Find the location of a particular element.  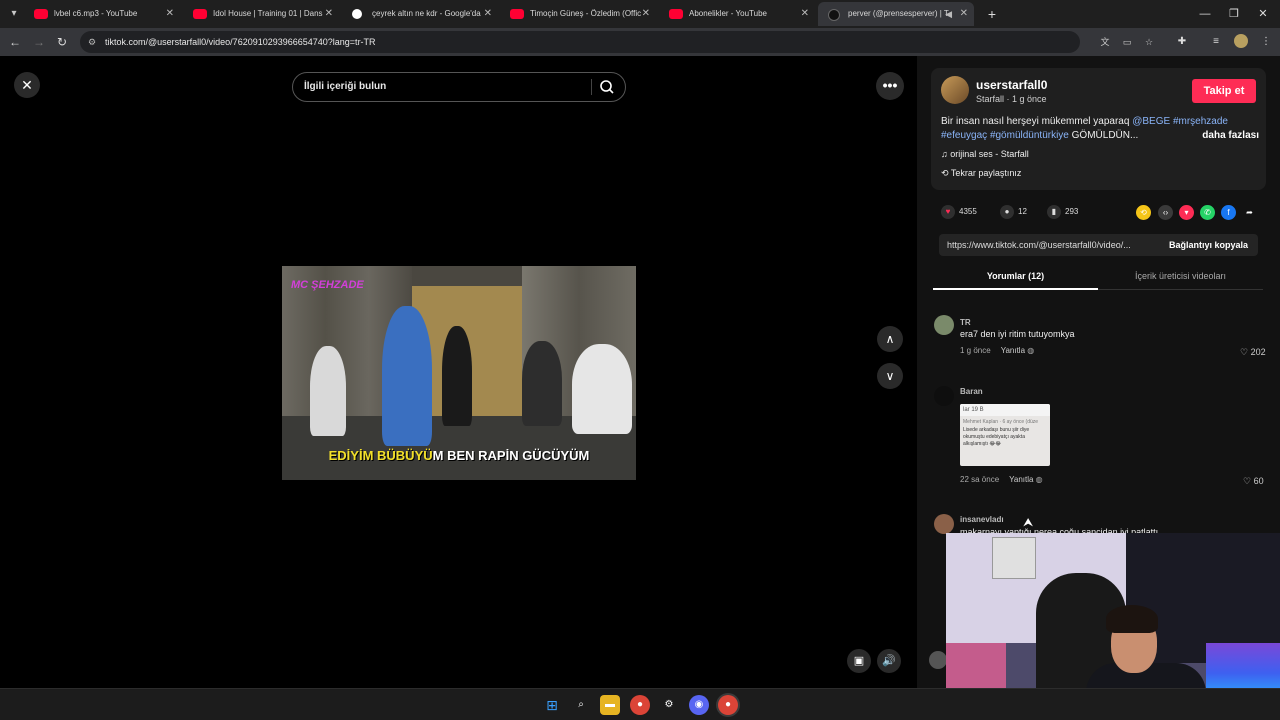

restore-icon: ❐ is located at coordinates (1234, 14).